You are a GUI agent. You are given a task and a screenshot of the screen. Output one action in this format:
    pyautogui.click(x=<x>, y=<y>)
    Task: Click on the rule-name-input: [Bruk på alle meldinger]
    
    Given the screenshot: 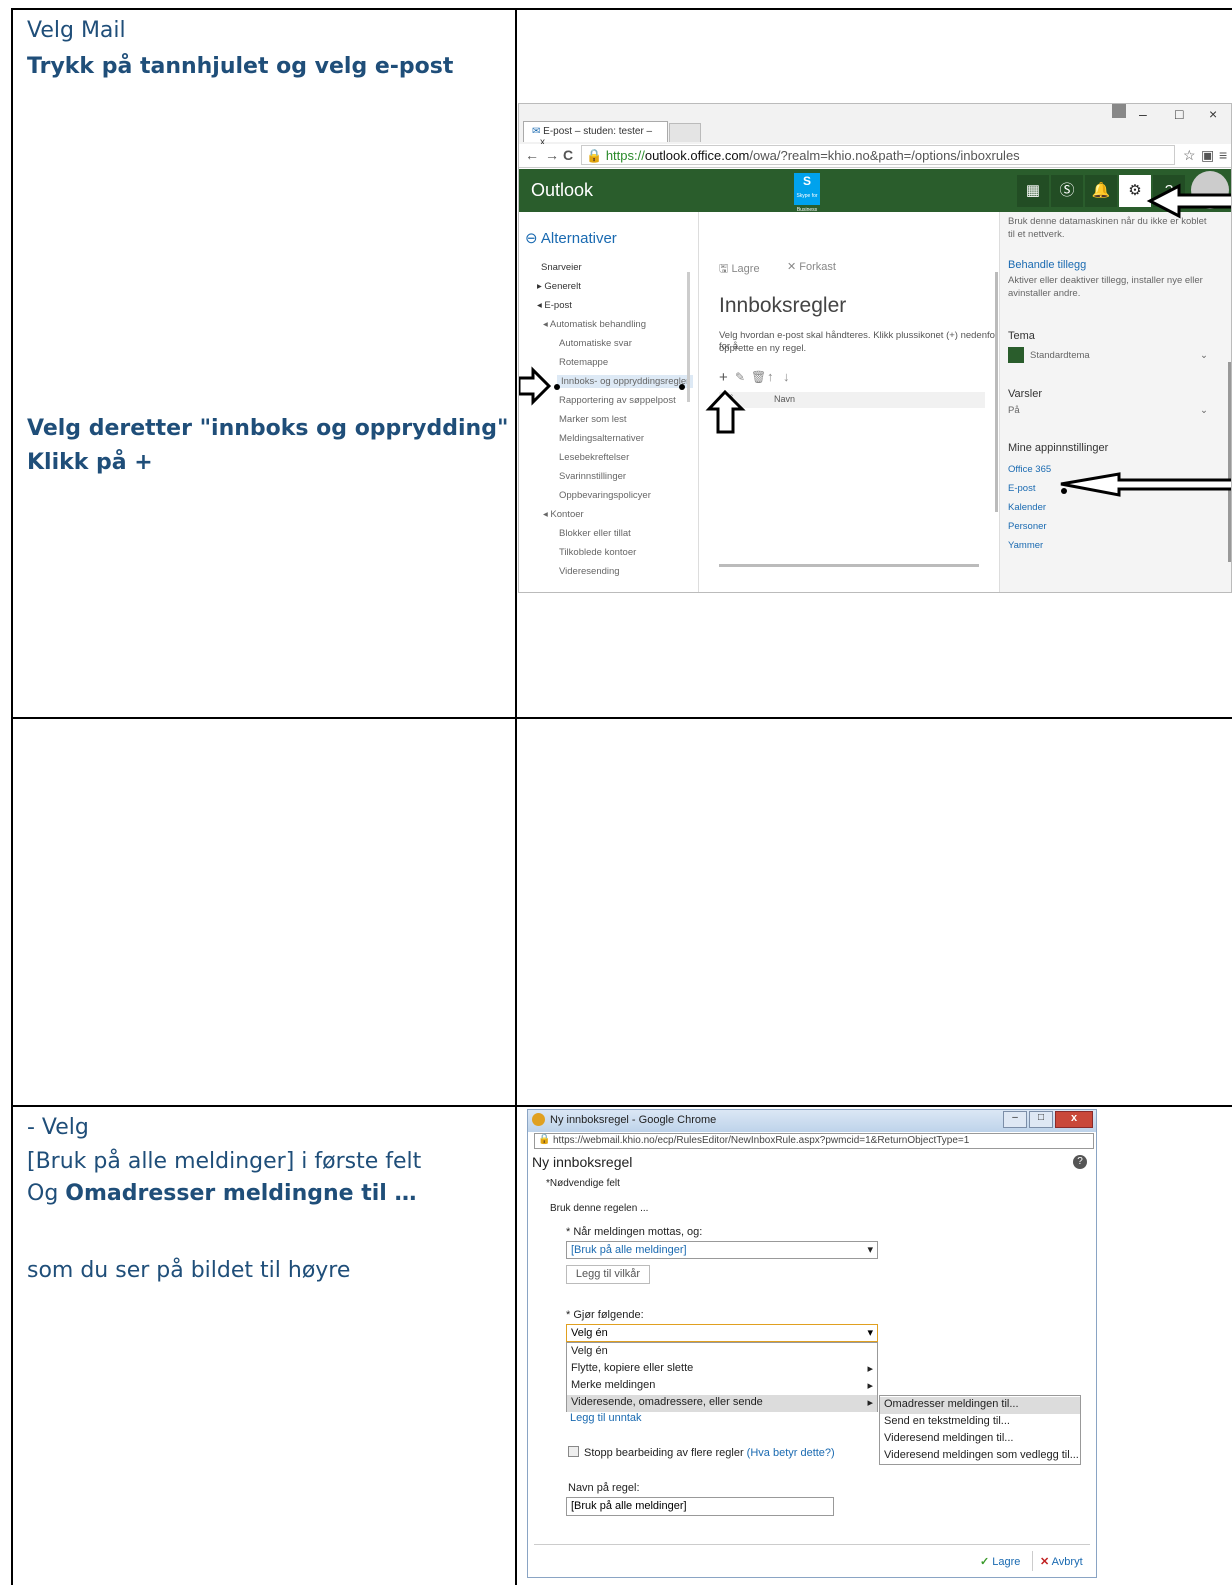 What is the action you would take?
    pyautogui.click(x=700, y=1506)
    